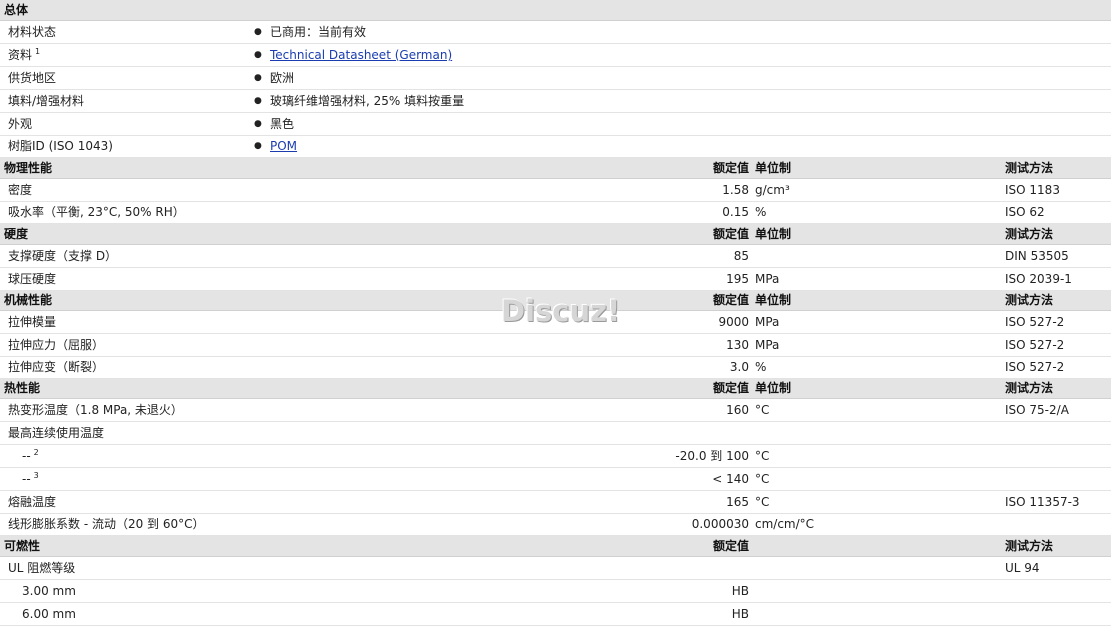  Describe the element at coordinates (555, 234) in the screenshot. I see `section-header: 硬度 额定值 单位制 测试方法` at that location.